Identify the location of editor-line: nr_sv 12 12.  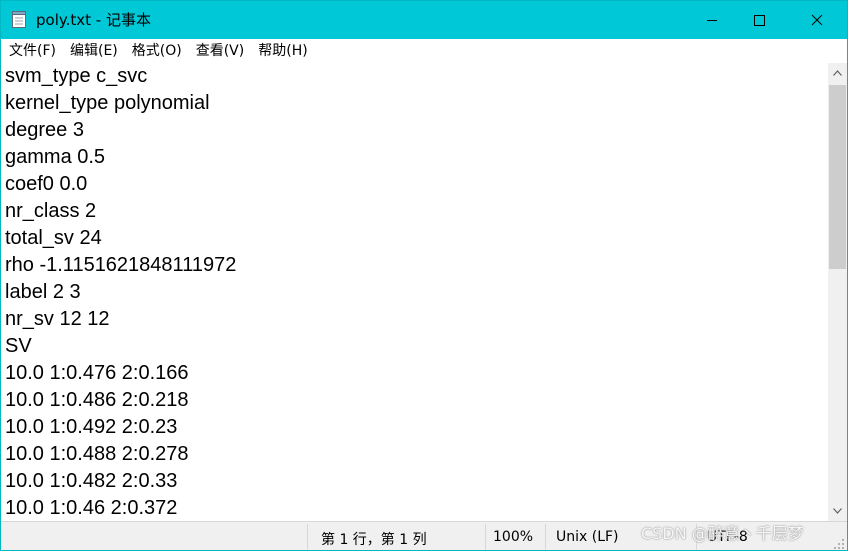
(57, 319).